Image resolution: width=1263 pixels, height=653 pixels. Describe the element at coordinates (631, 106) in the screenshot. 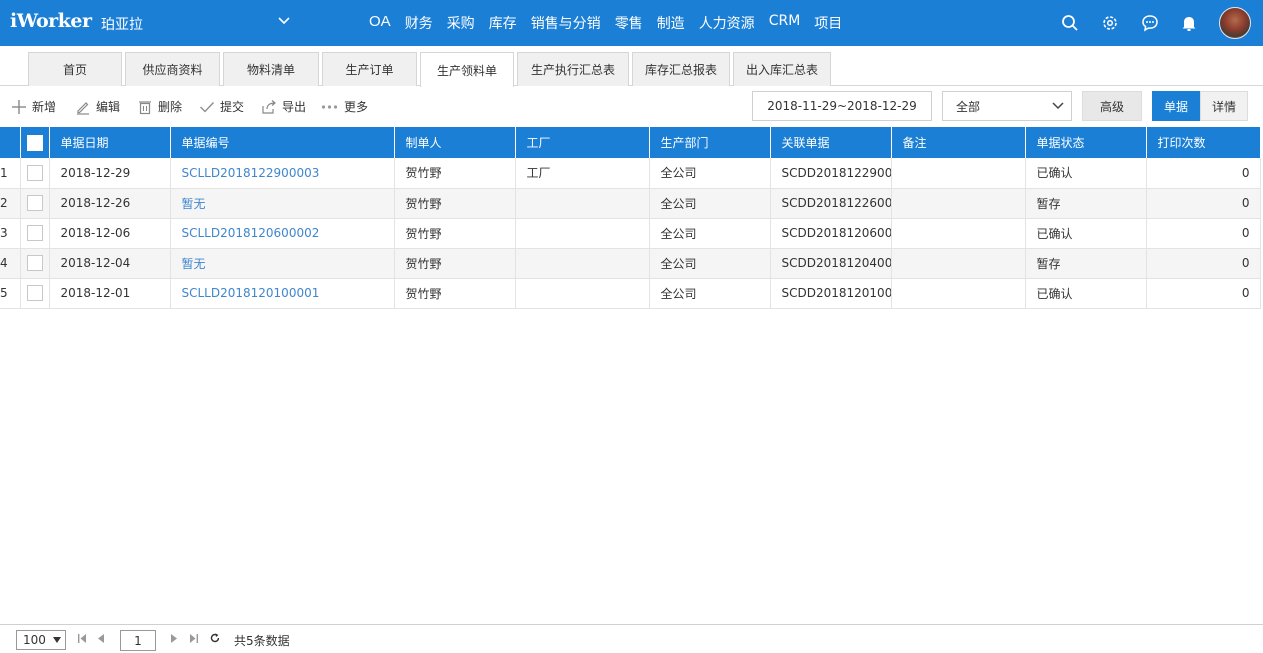

I see `toolbar: 新增 编辑 删除 提交 导出 更多` at that location.